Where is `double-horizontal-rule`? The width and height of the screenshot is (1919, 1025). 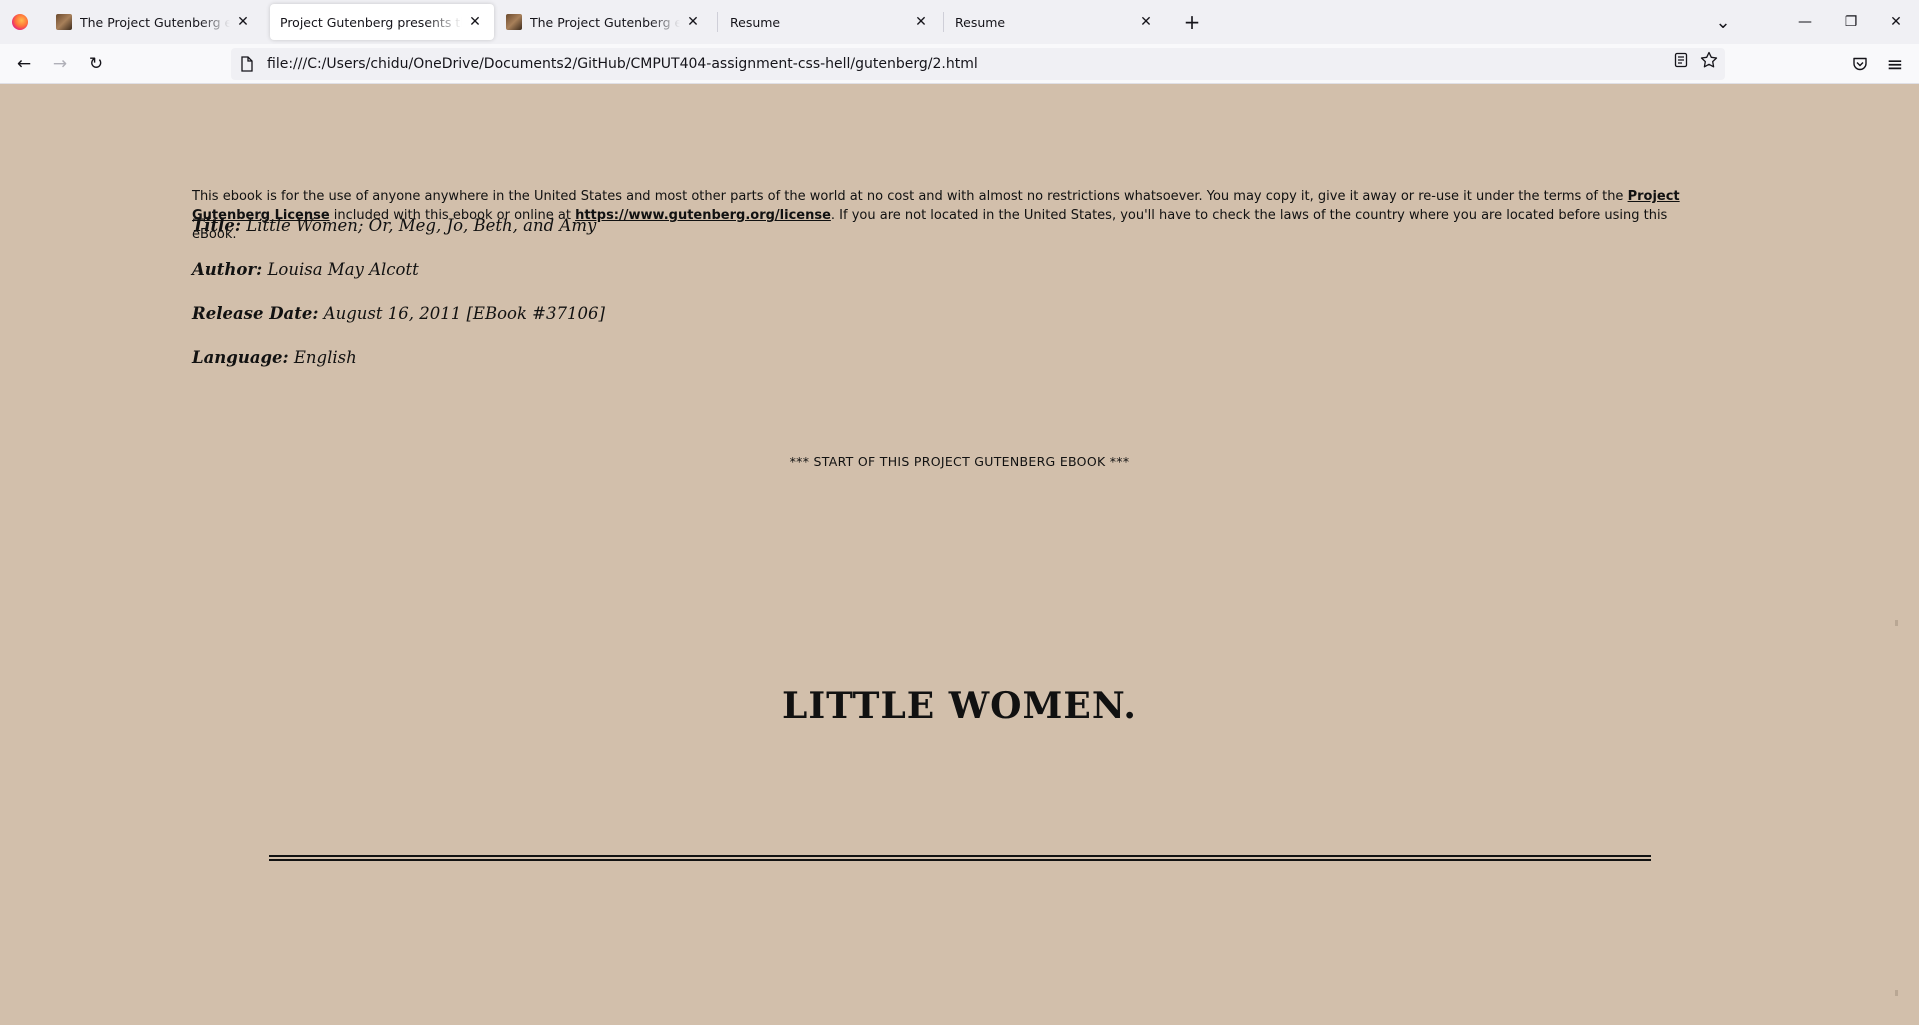
double-horizontal-rule is located at coordinates (960, 858).